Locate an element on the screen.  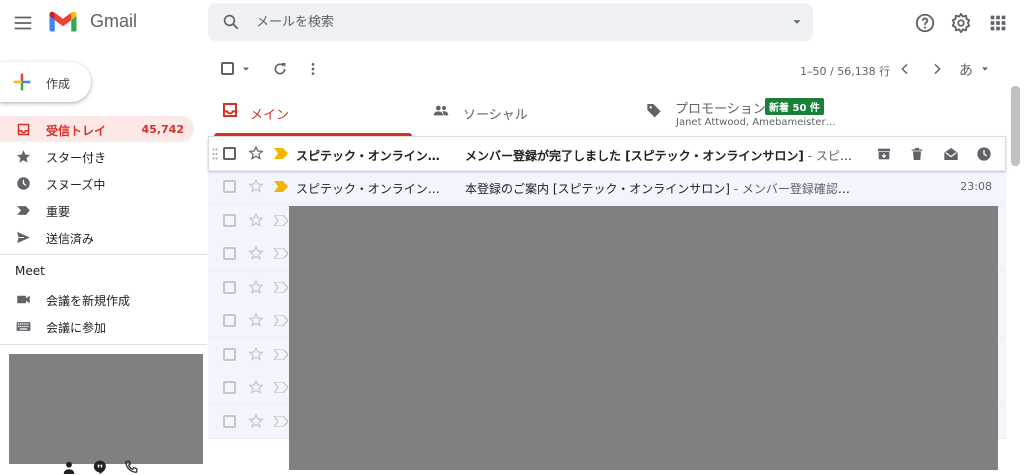
unread-count: 45,742 is located at coordinates (162, 129).